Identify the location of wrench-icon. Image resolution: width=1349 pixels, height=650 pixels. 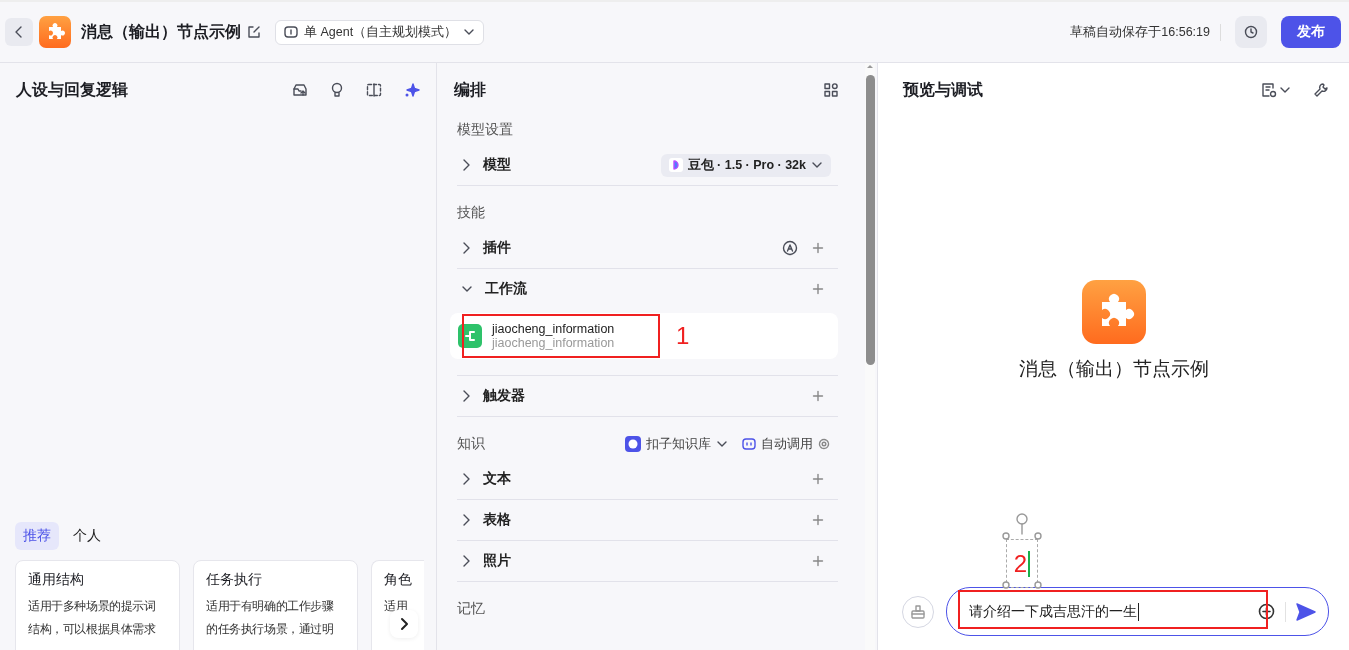
(1321, 90).